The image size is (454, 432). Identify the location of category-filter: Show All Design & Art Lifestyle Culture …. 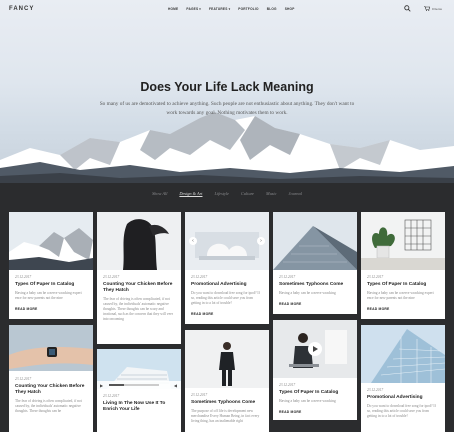
(227, 193).